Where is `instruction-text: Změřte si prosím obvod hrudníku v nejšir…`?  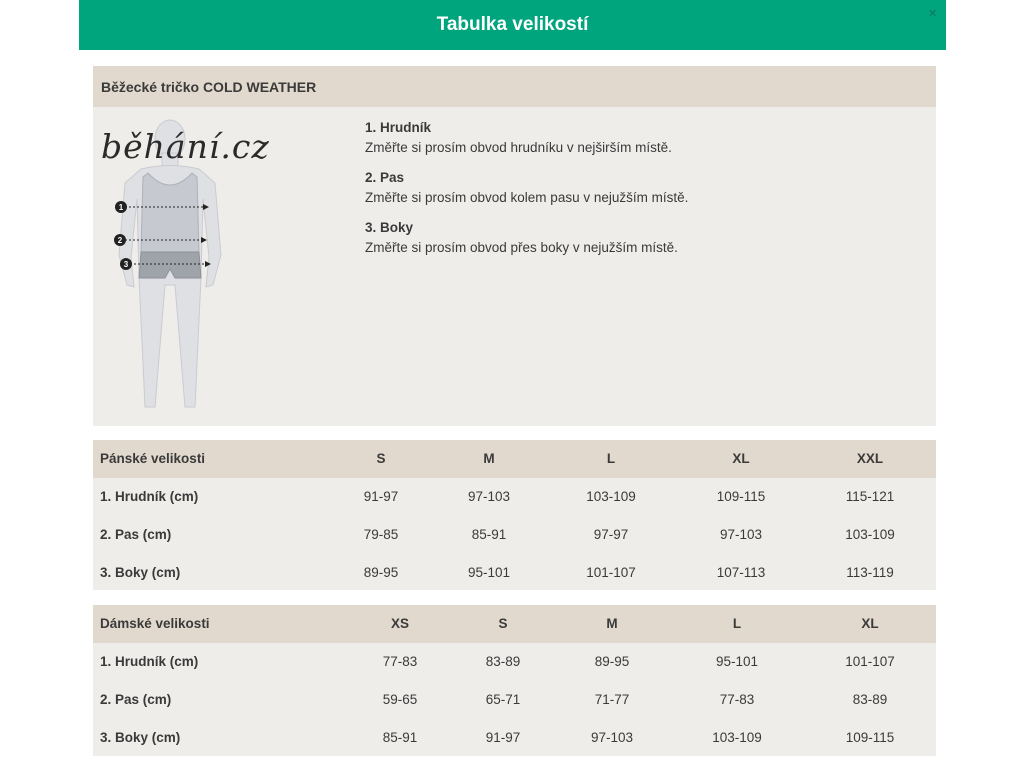 instruction-text: Změřte si prosím obvod hrudníku v nejšir… is located at coordinates (518, 147).